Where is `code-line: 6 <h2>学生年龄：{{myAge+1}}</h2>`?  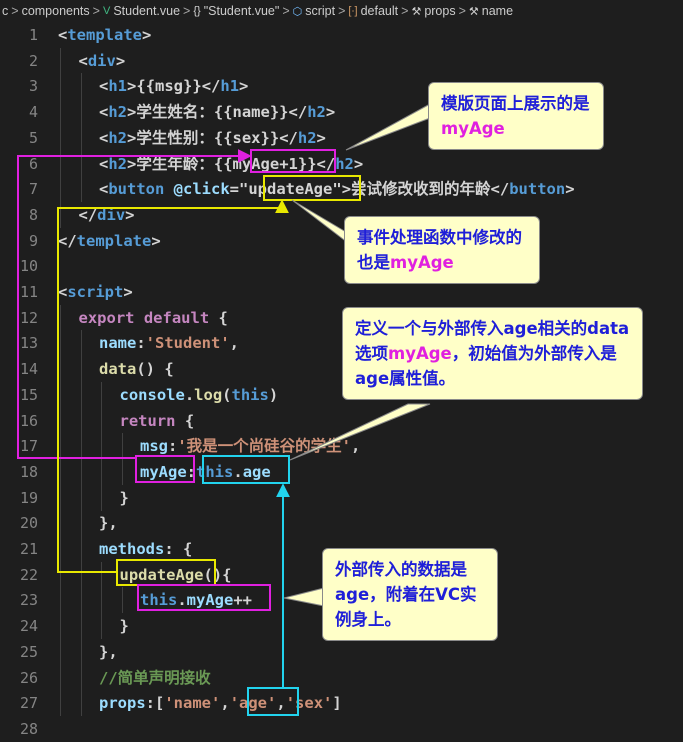 code-line: 6 <h2>学生年龄：{{myAge+1}}</h2> is located at coordinates (341, 163).